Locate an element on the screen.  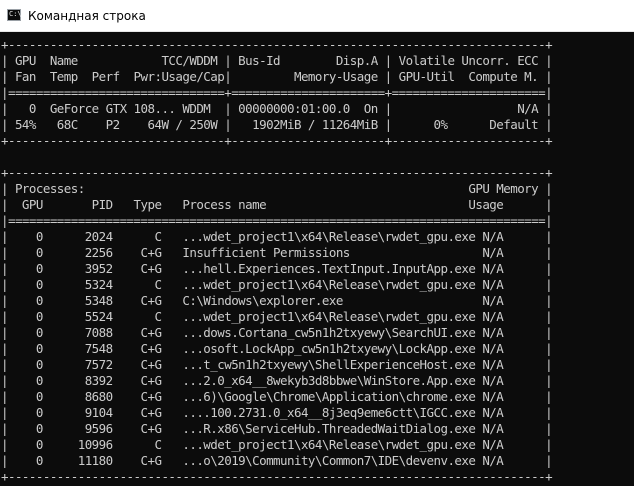
console-line-9: | Processes: GPU Memory | is located at coordinates (277, 188).